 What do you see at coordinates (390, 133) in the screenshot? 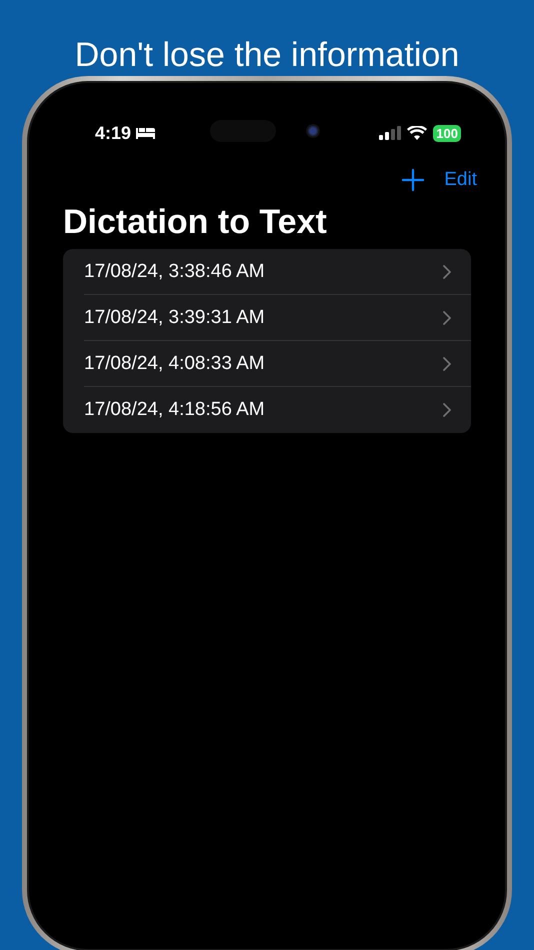
I see `signal-icon` at bounding box center [390, 133].